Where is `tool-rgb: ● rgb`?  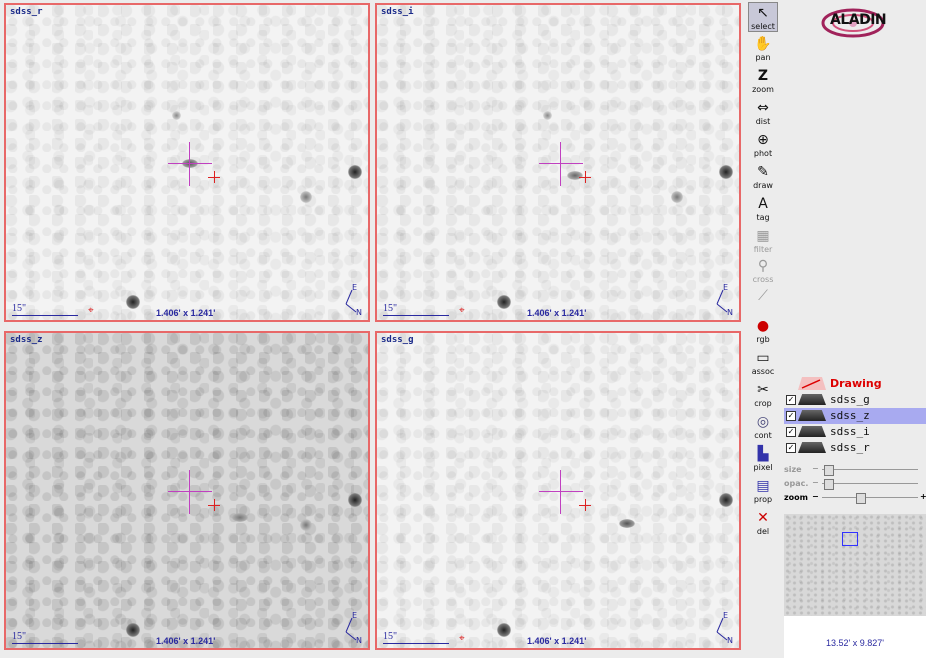 tool-rgb: ● rgb is located at coordinates (763, 331).